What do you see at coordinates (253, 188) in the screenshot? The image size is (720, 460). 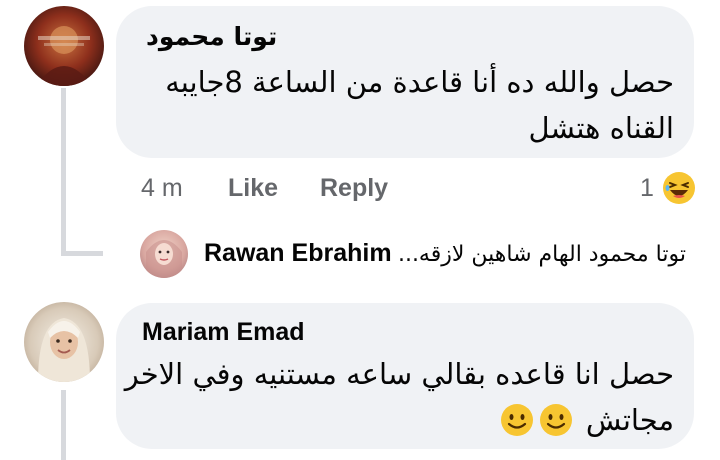 I see `like-button: Like` at bounding box center [253, 188].